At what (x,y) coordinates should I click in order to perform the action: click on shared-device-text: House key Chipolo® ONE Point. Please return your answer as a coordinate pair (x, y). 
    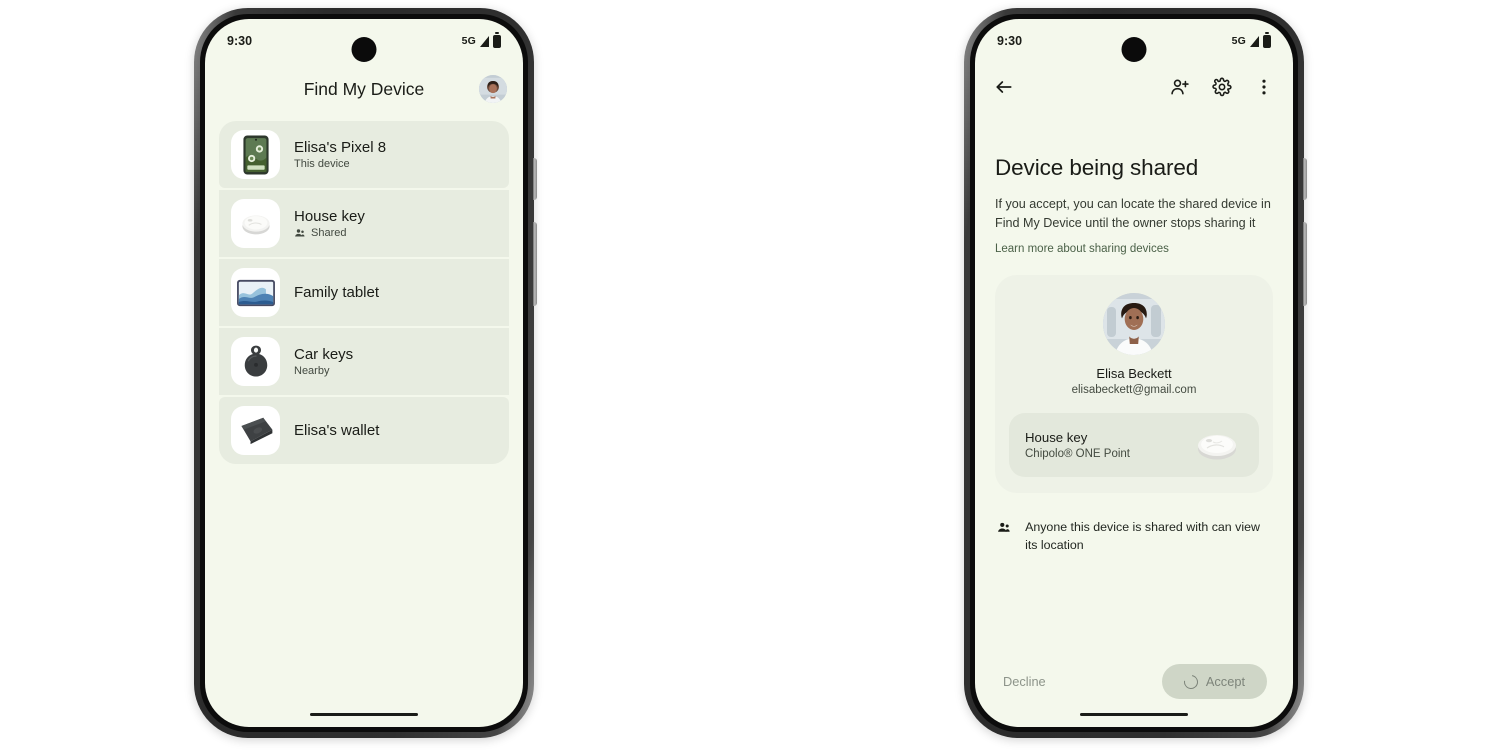
    Looking at the image, I should click on (1077, 445).